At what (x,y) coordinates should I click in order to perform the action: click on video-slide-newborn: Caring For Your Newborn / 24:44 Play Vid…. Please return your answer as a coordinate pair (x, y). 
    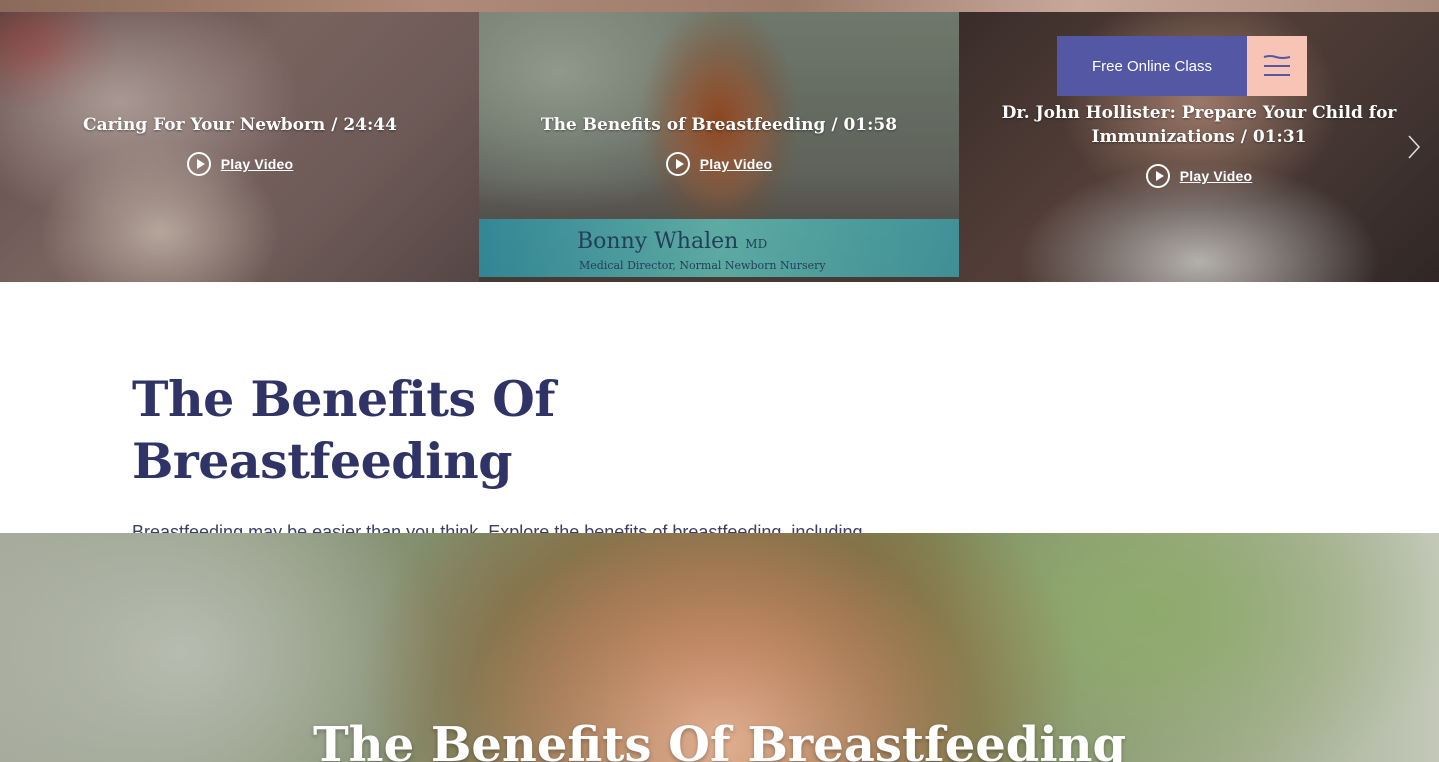
    Looking at the image, I should click on (240, 147).